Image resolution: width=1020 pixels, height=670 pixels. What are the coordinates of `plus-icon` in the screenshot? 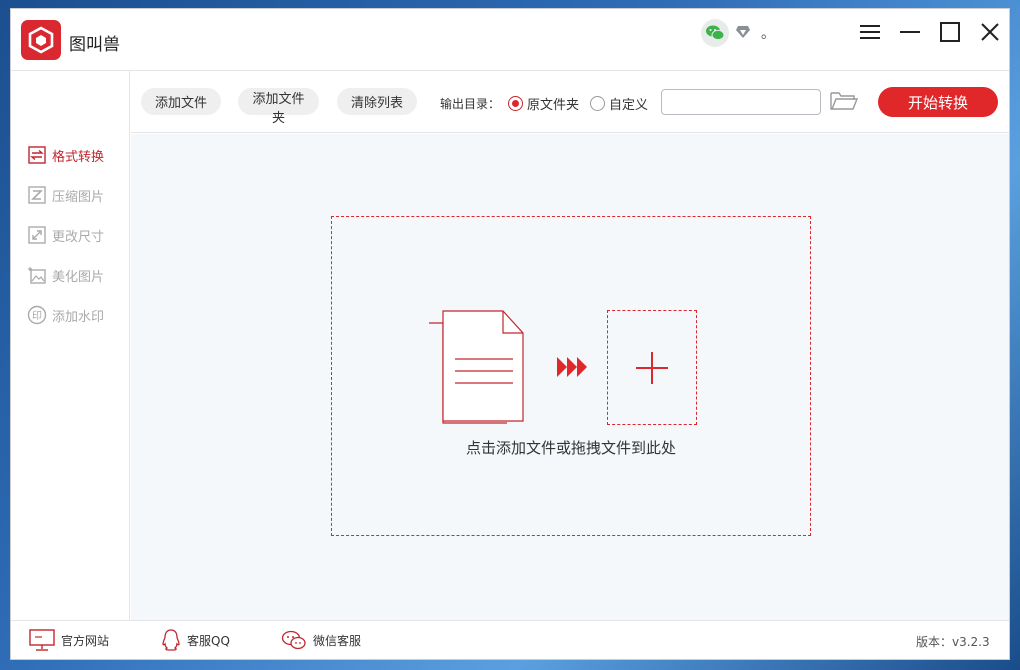 It's located at (652, 367).